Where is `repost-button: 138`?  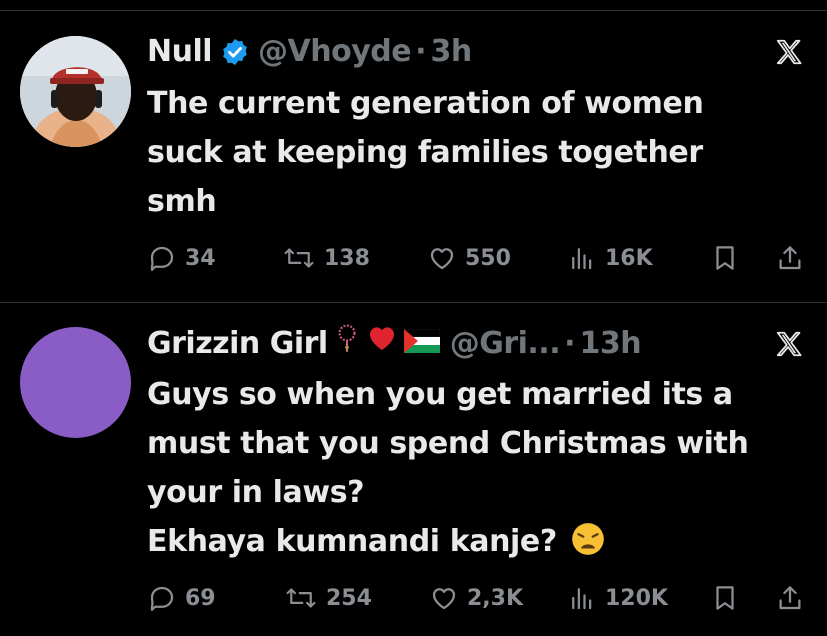 repost-button: 138 is located at coordinates (326, 258).